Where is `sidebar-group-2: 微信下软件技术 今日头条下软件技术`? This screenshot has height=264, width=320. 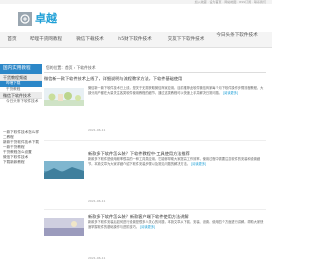 sidebar-group-2: 微信下软件技术 今日头条下软件技术 is located at coordinates (21, 98).